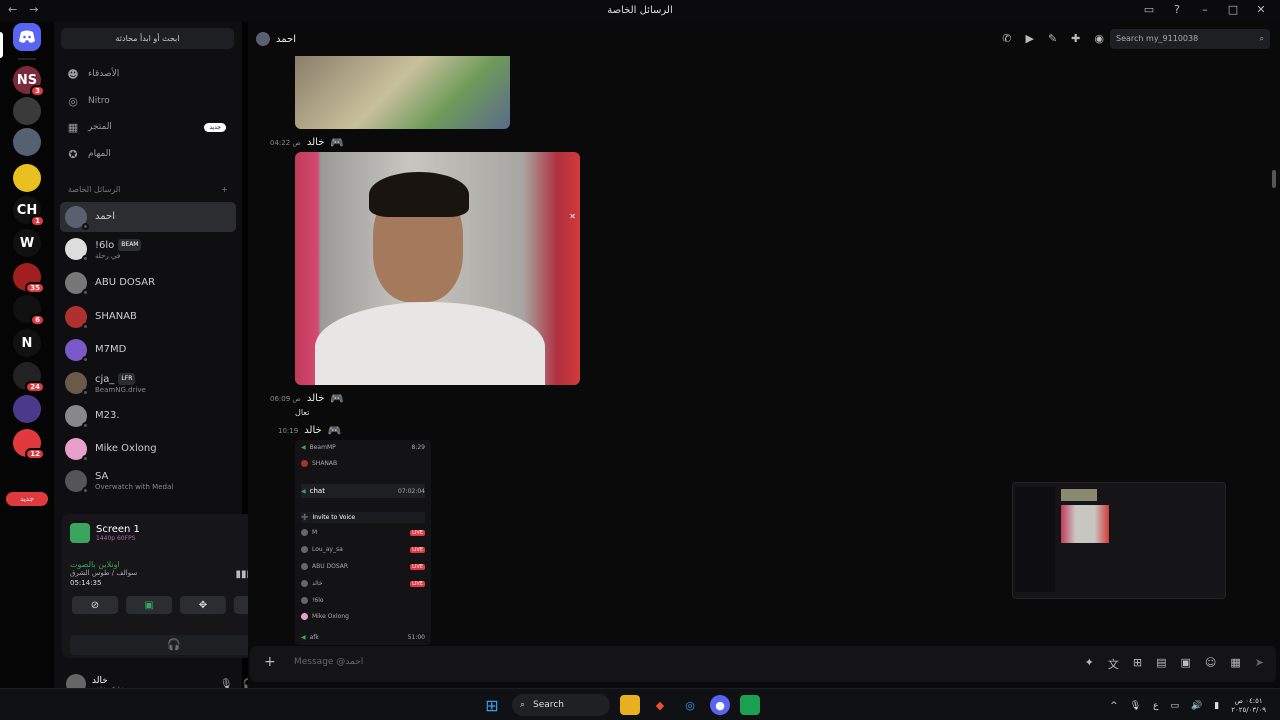 This screenshot has height=720, width=1280. Describe the element at coordinates (27, 343) in the screenshot. I see `server-icon: N` at that location.